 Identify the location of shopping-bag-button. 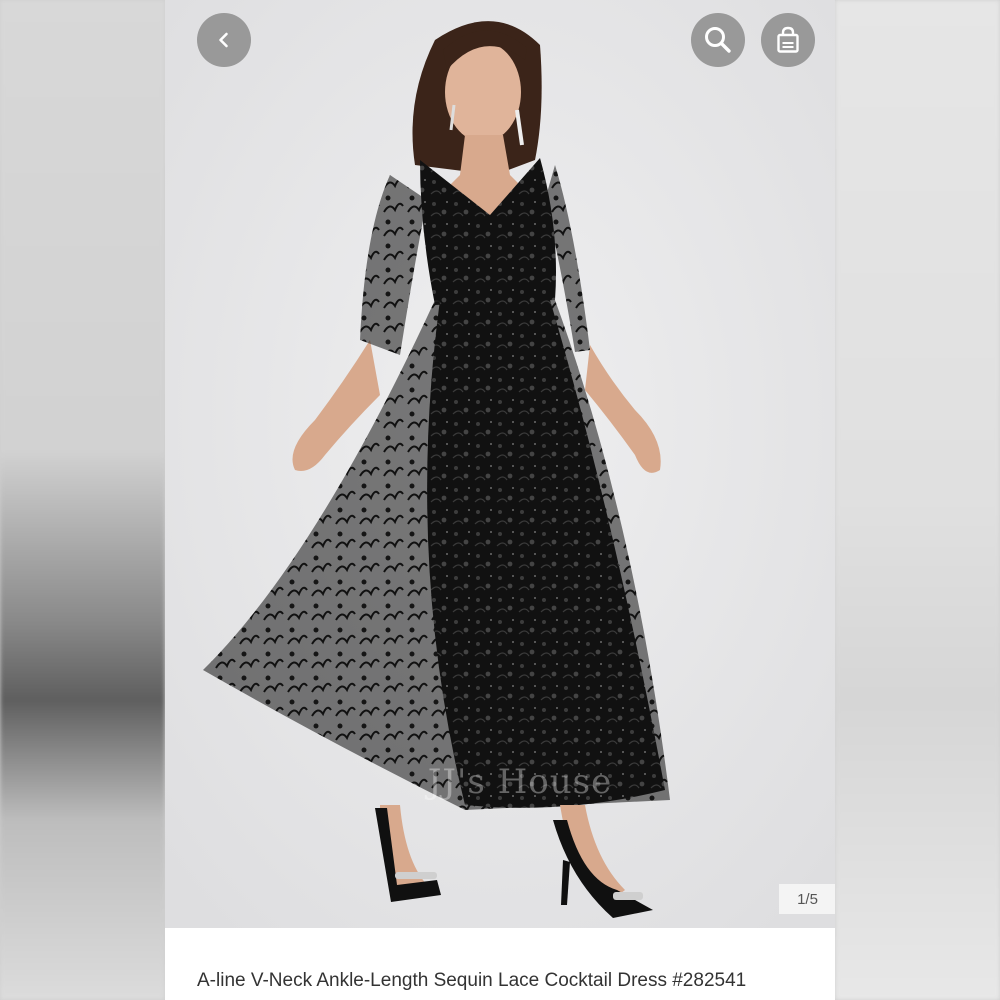
(788, 40).